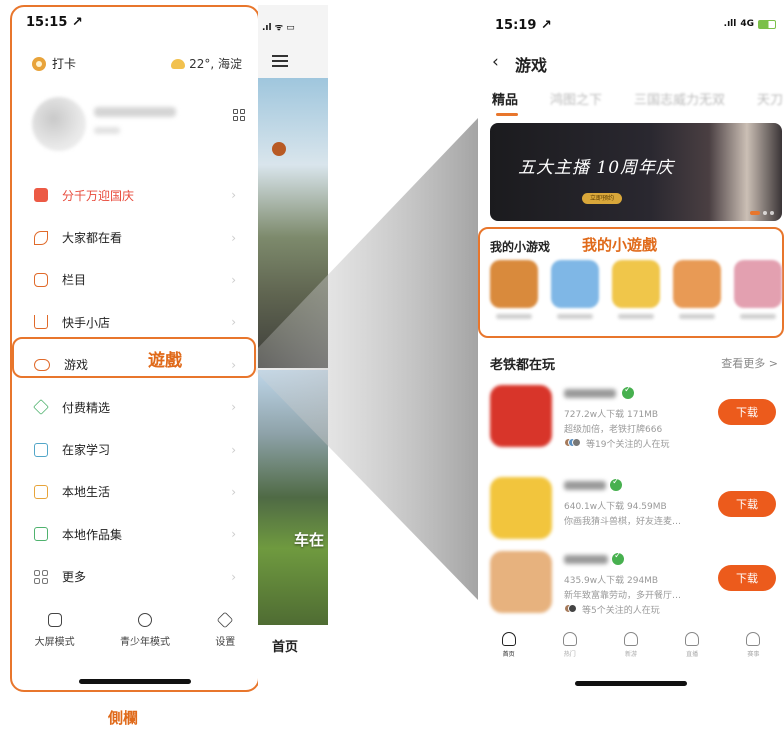 This screenshot has height=731, width=784. What do you see at coordinates (135, 577) in the screenshot?
I see `sidebar-item-more: 更多 ›` at bounding box center [135, 577].